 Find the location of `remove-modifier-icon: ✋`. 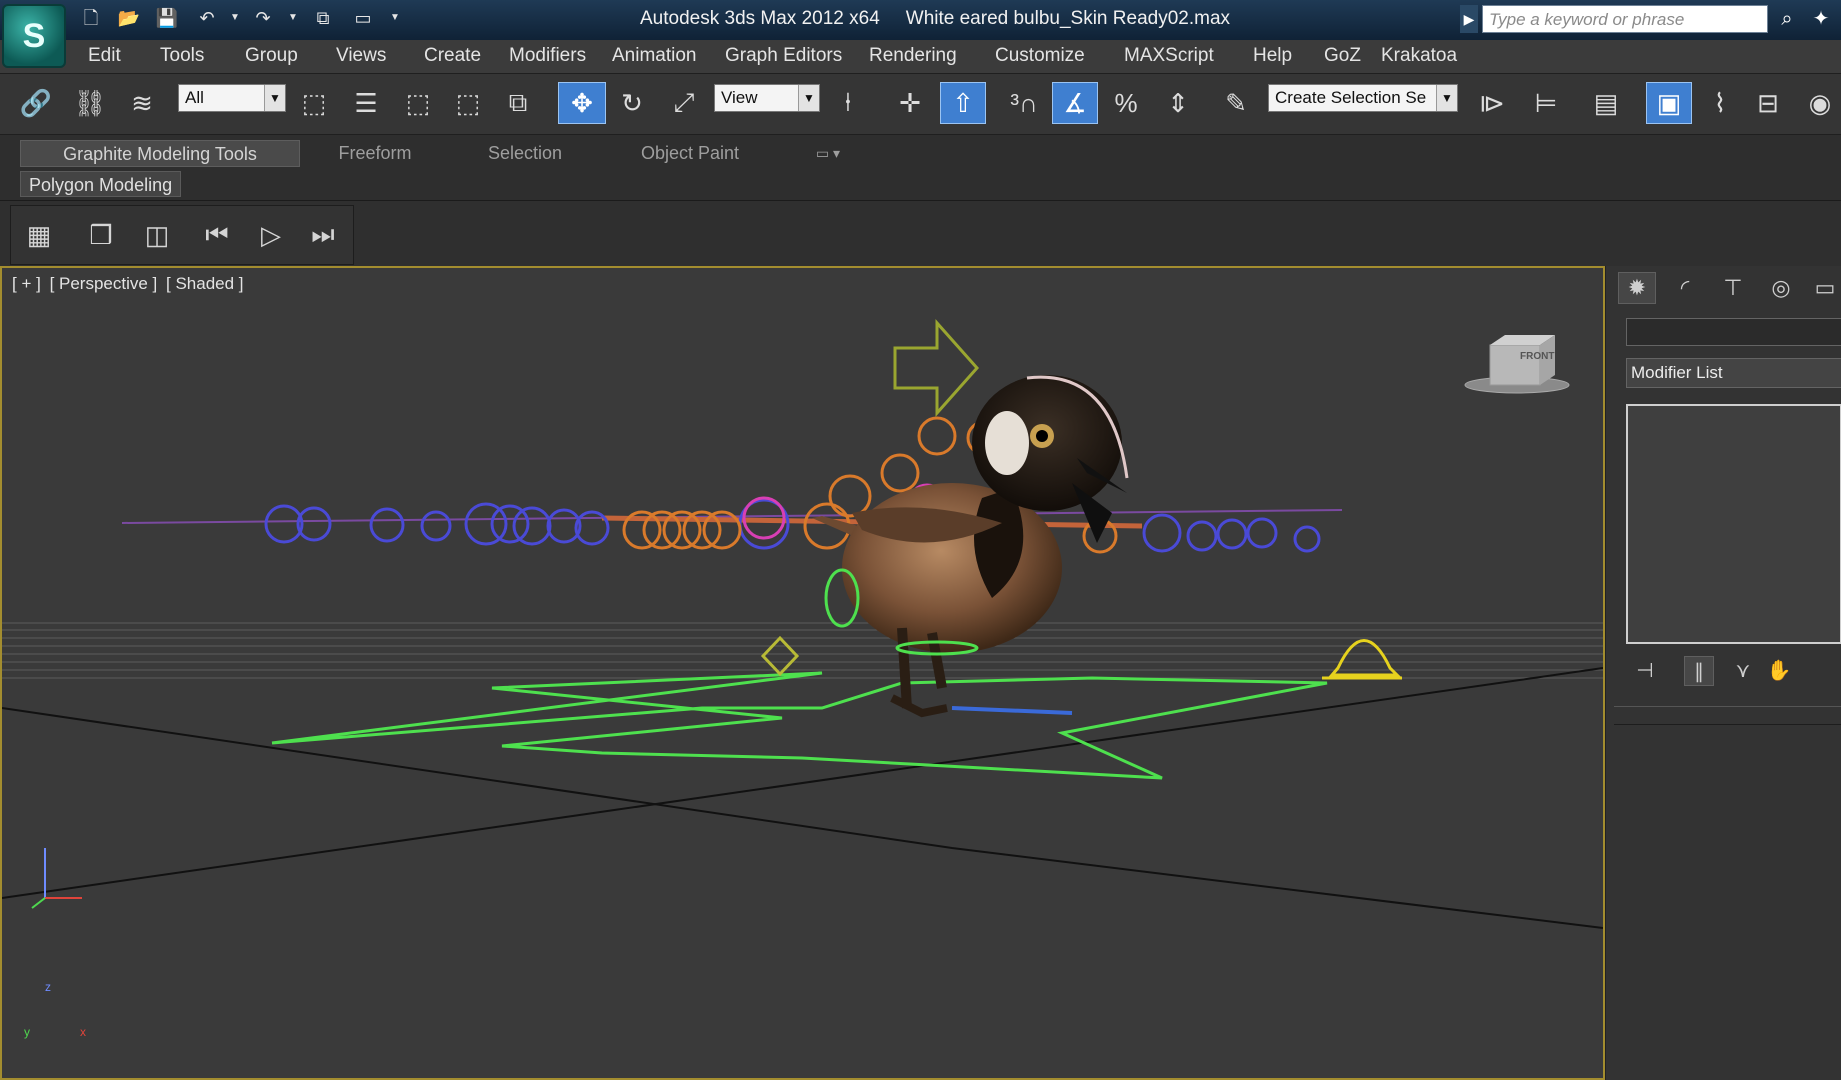

remove-modifier-icon: ✋ is located at coordinates (1779, 671).